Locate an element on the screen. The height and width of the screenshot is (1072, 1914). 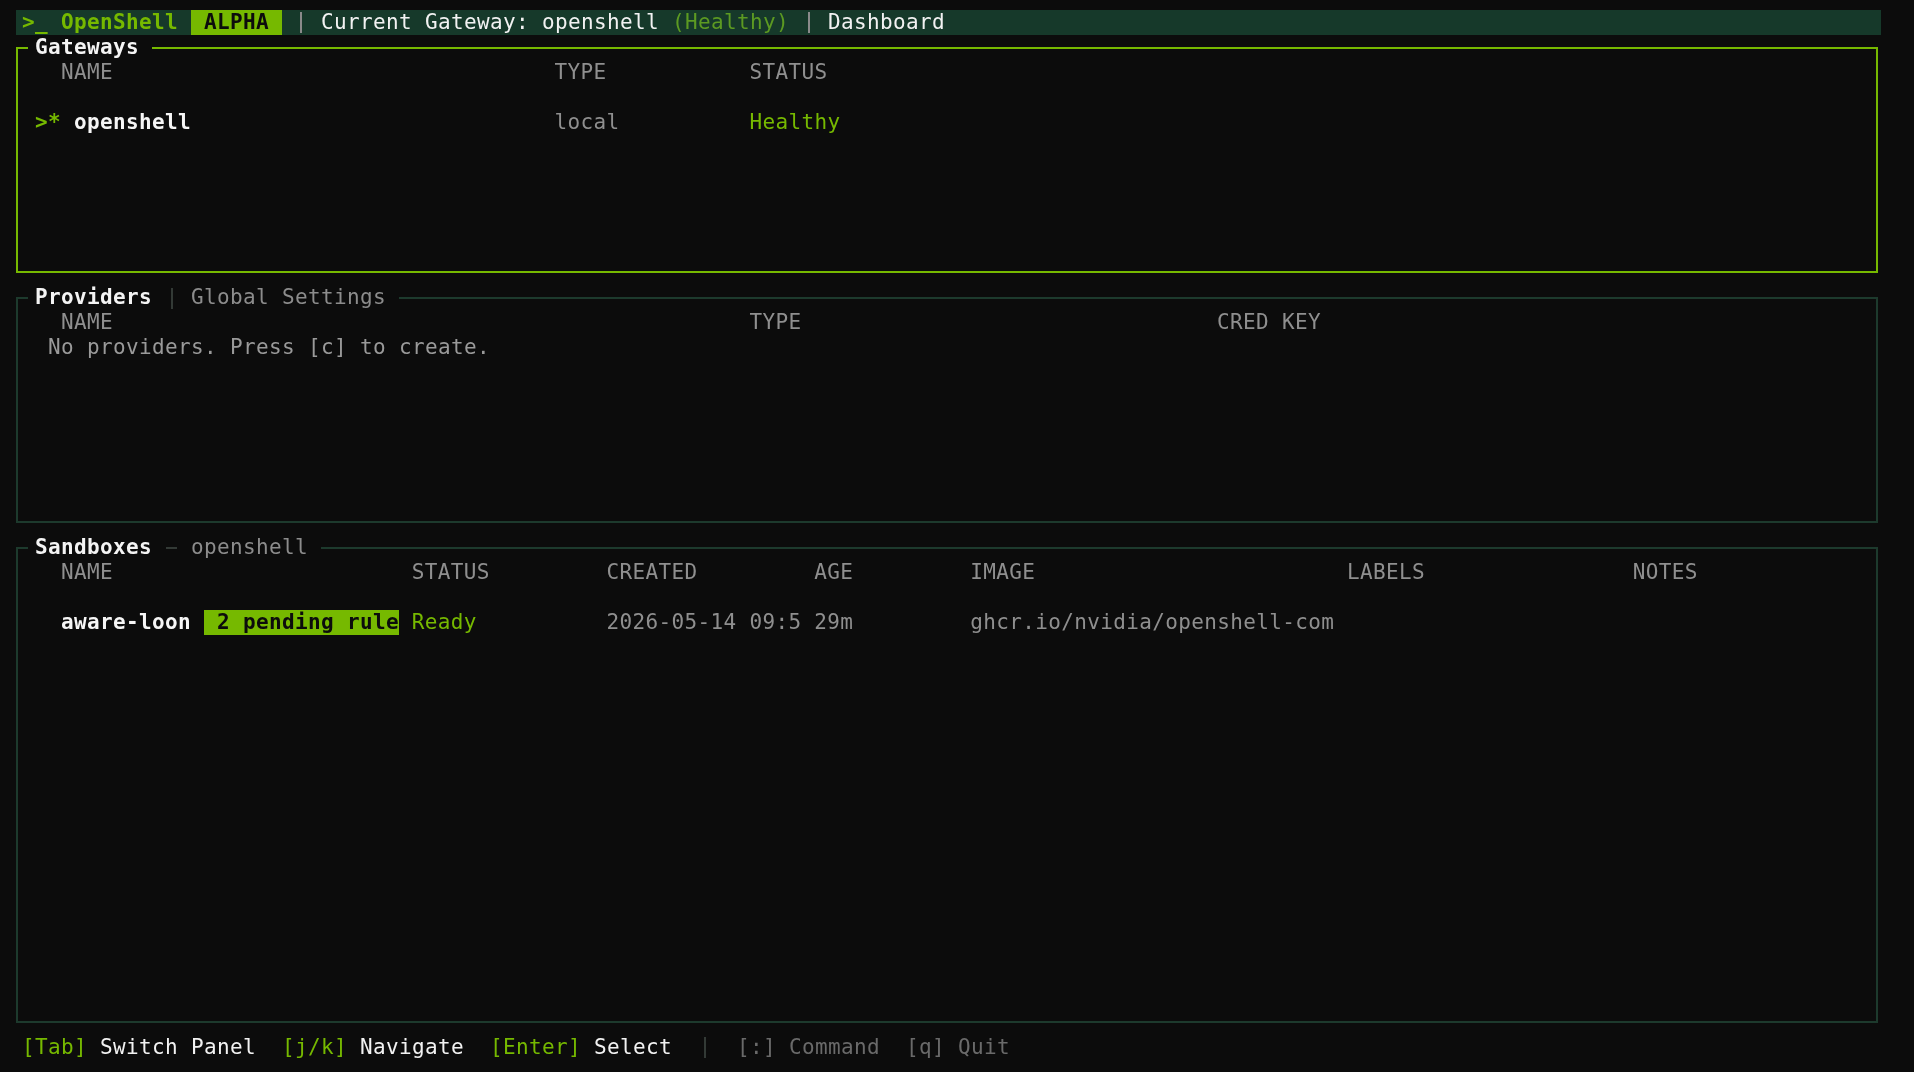
column-header: CREATED is located at coordinates (652, 572).